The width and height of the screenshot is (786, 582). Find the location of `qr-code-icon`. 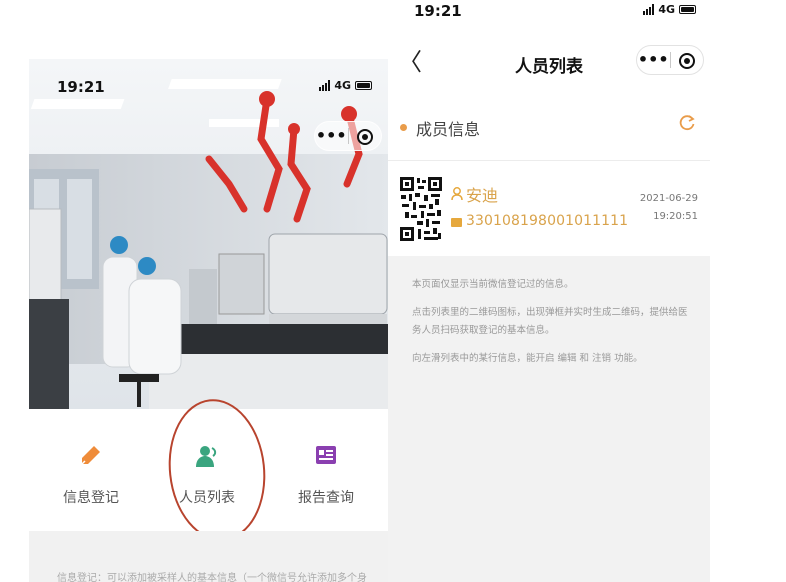

qr-code-icon is located at coordinates (421, 209).